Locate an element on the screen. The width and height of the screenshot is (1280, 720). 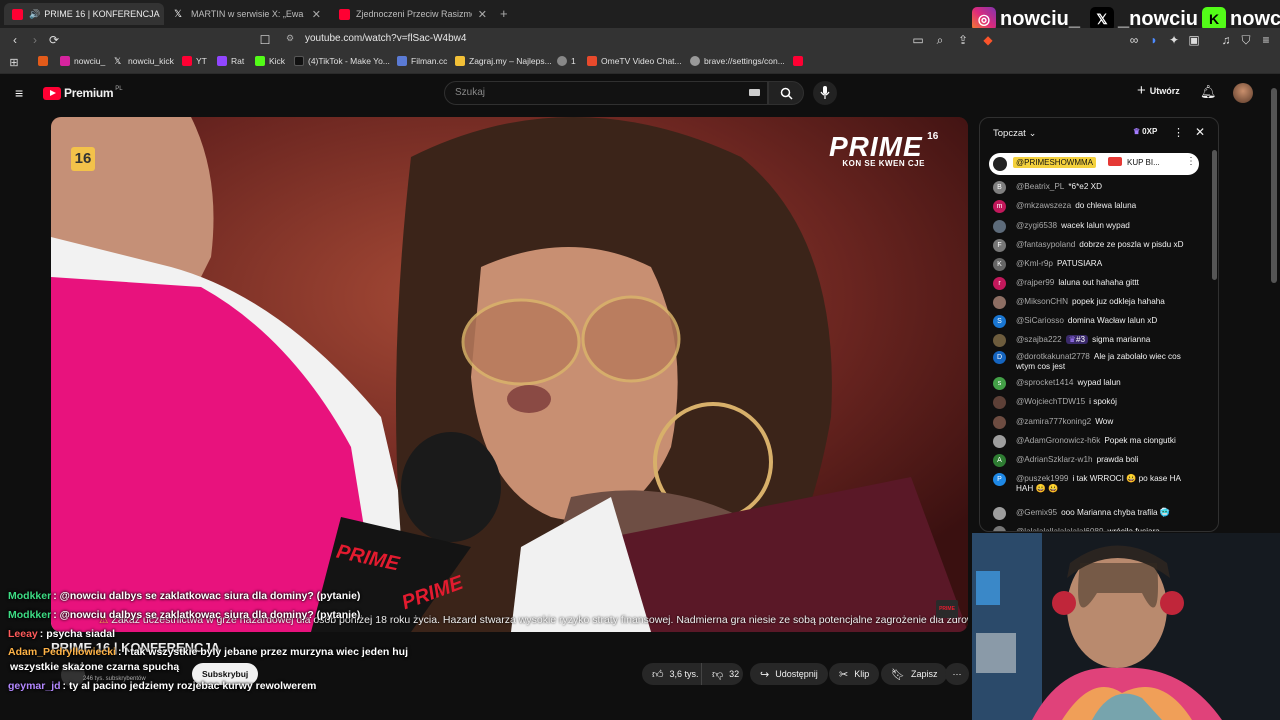
reload-icon: ⟳ is located at coordinates (54, 40).